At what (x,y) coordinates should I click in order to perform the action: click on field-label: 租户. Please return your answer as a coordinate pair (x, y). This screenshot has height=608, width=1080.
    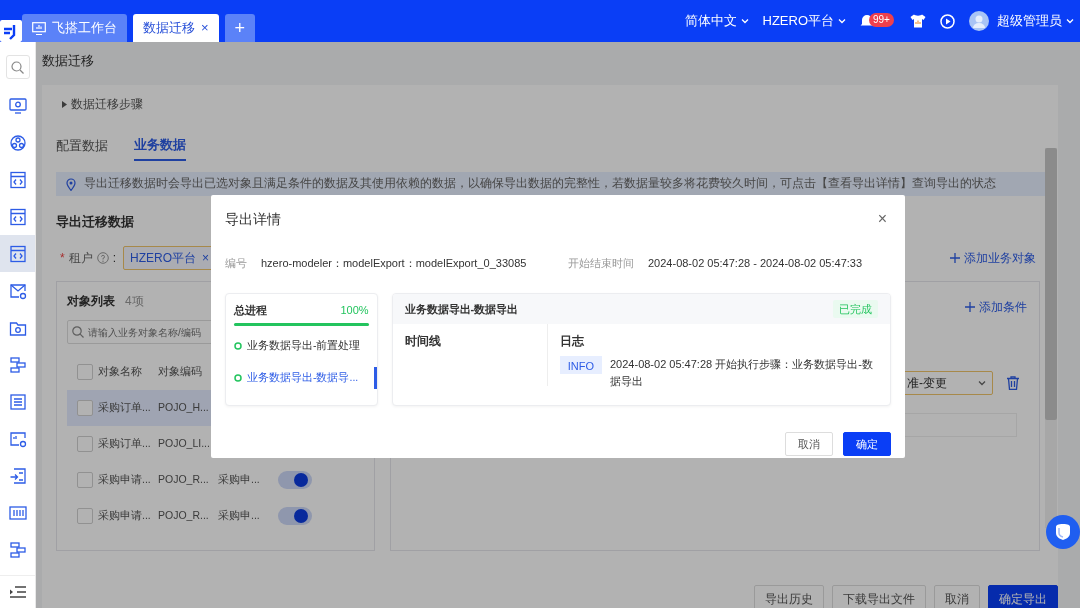
    Looking at the image, I should click on (80, 258).